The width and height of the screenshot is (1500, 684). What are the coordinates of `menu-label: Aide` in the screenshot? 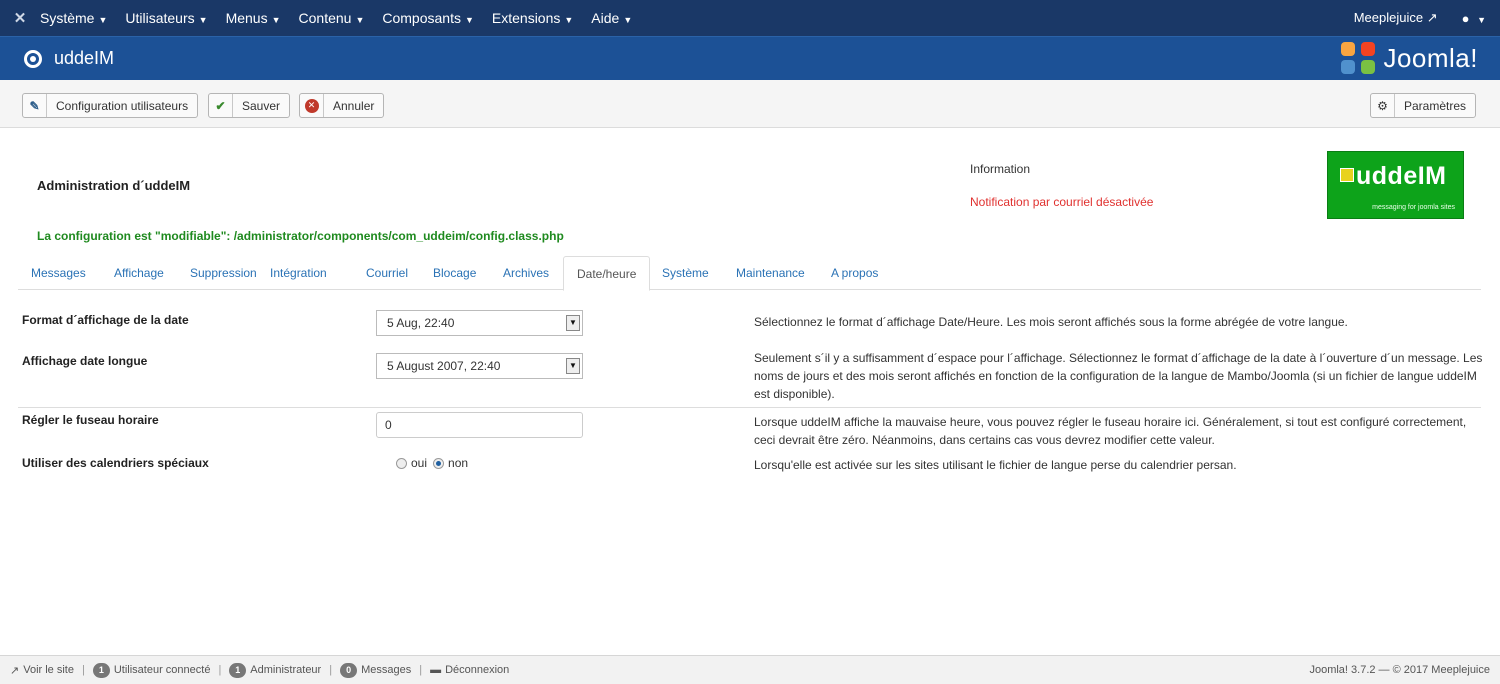 It's located at (605, 18).